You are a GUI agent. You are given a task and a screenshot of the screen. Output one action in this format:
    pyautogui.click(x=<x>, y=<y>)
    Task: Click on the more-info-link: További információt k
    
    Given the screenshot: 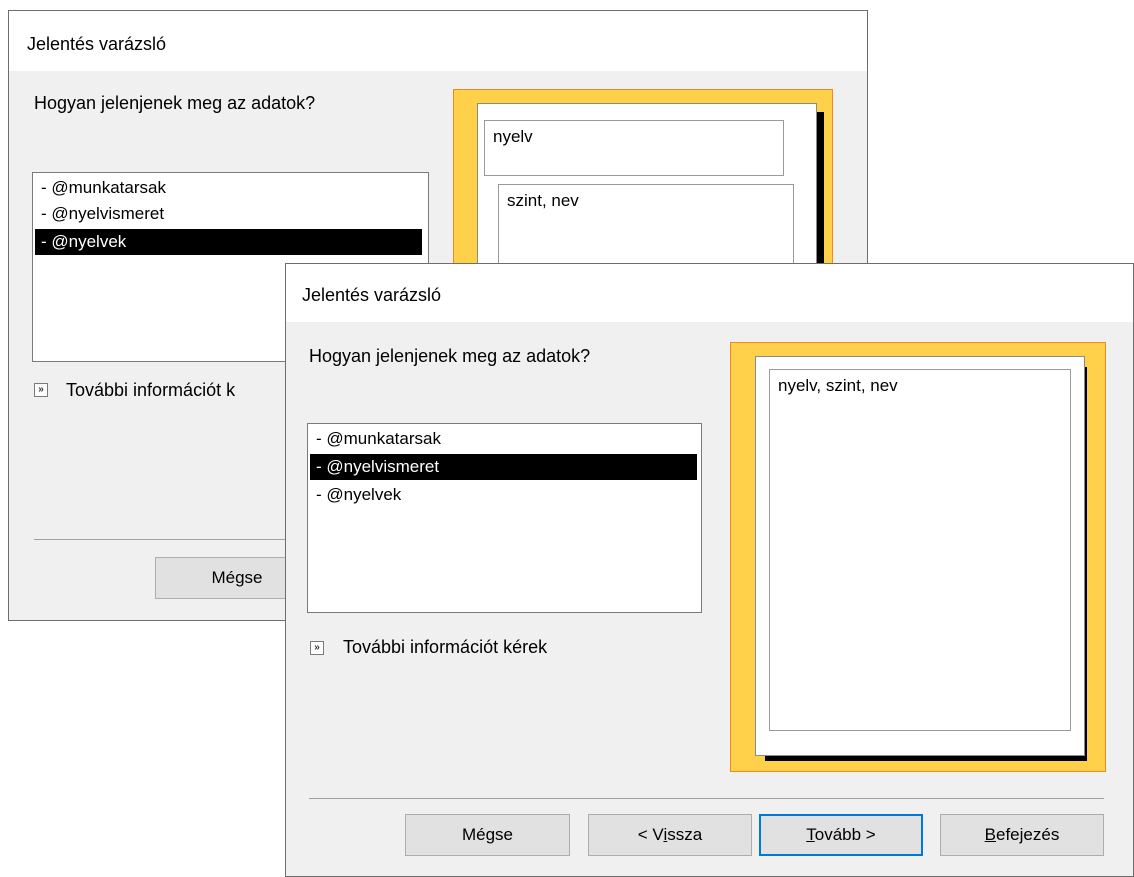 What is the action you would take?
    pyautogui.click(x=150, y=390)
    